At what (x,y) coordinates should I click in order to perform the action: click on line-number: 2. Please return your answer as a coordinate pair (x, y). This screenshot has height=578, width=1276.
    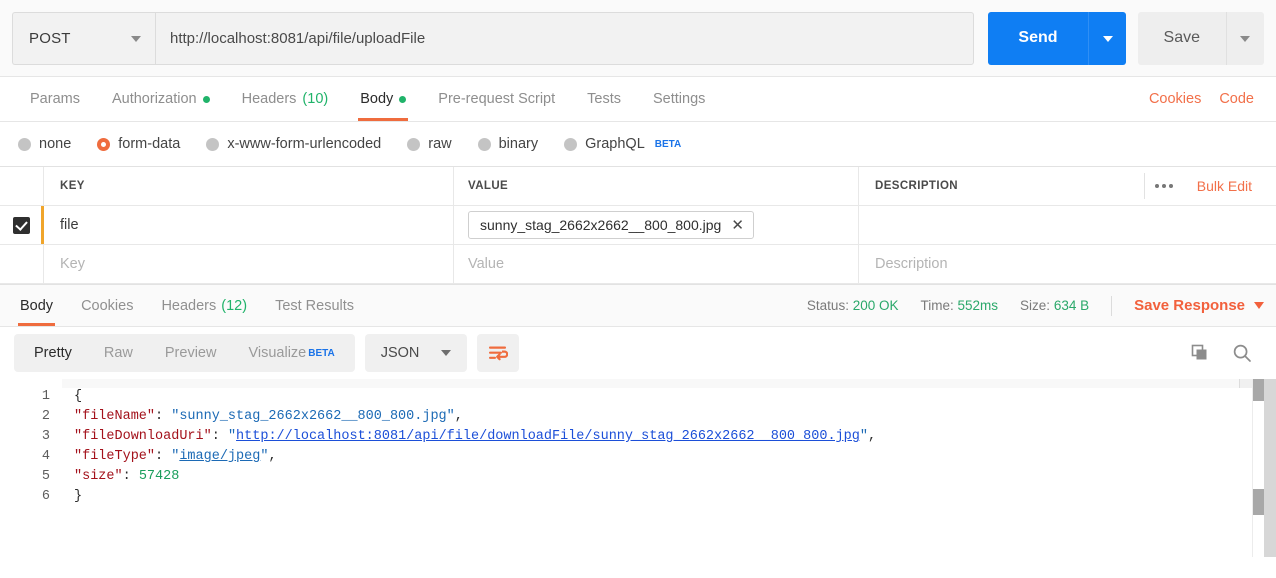
    Looking at the image, I should click on (45, 416).